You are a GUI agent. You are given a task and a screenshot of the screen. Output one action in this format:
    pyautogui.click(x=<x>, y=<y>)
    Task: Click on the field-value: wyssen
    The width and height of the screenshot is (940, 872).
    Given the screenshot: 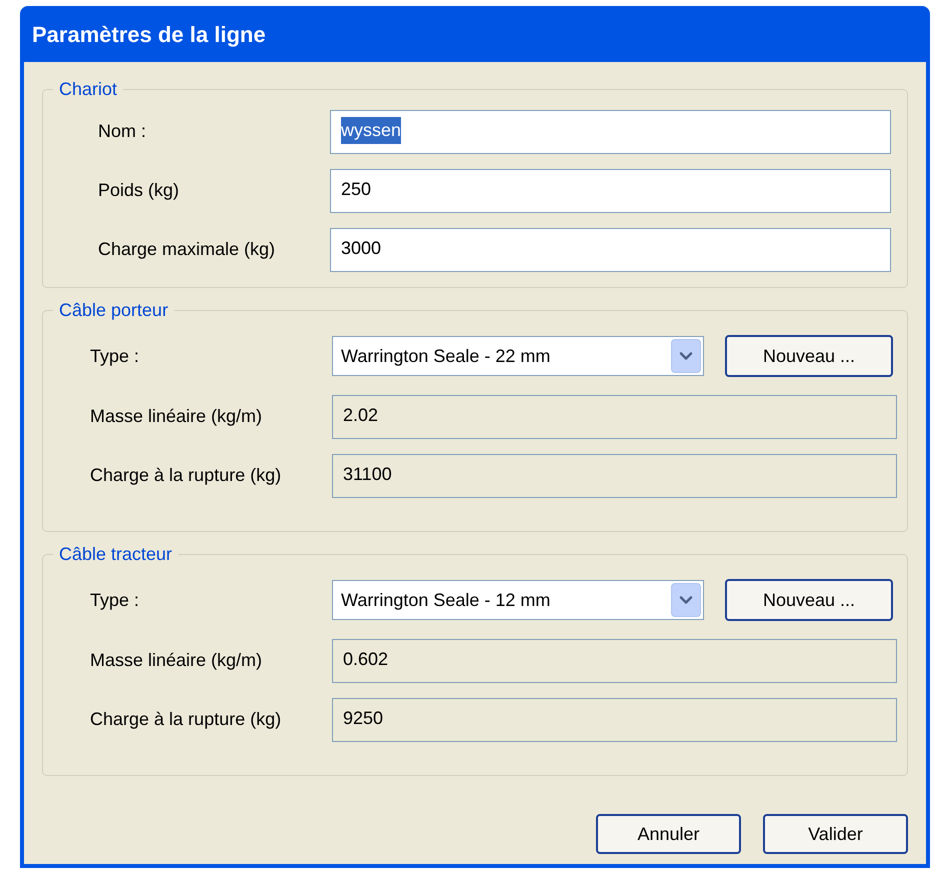 What is the action you would take?
    pyautogui.click(x=371, y=130)
    